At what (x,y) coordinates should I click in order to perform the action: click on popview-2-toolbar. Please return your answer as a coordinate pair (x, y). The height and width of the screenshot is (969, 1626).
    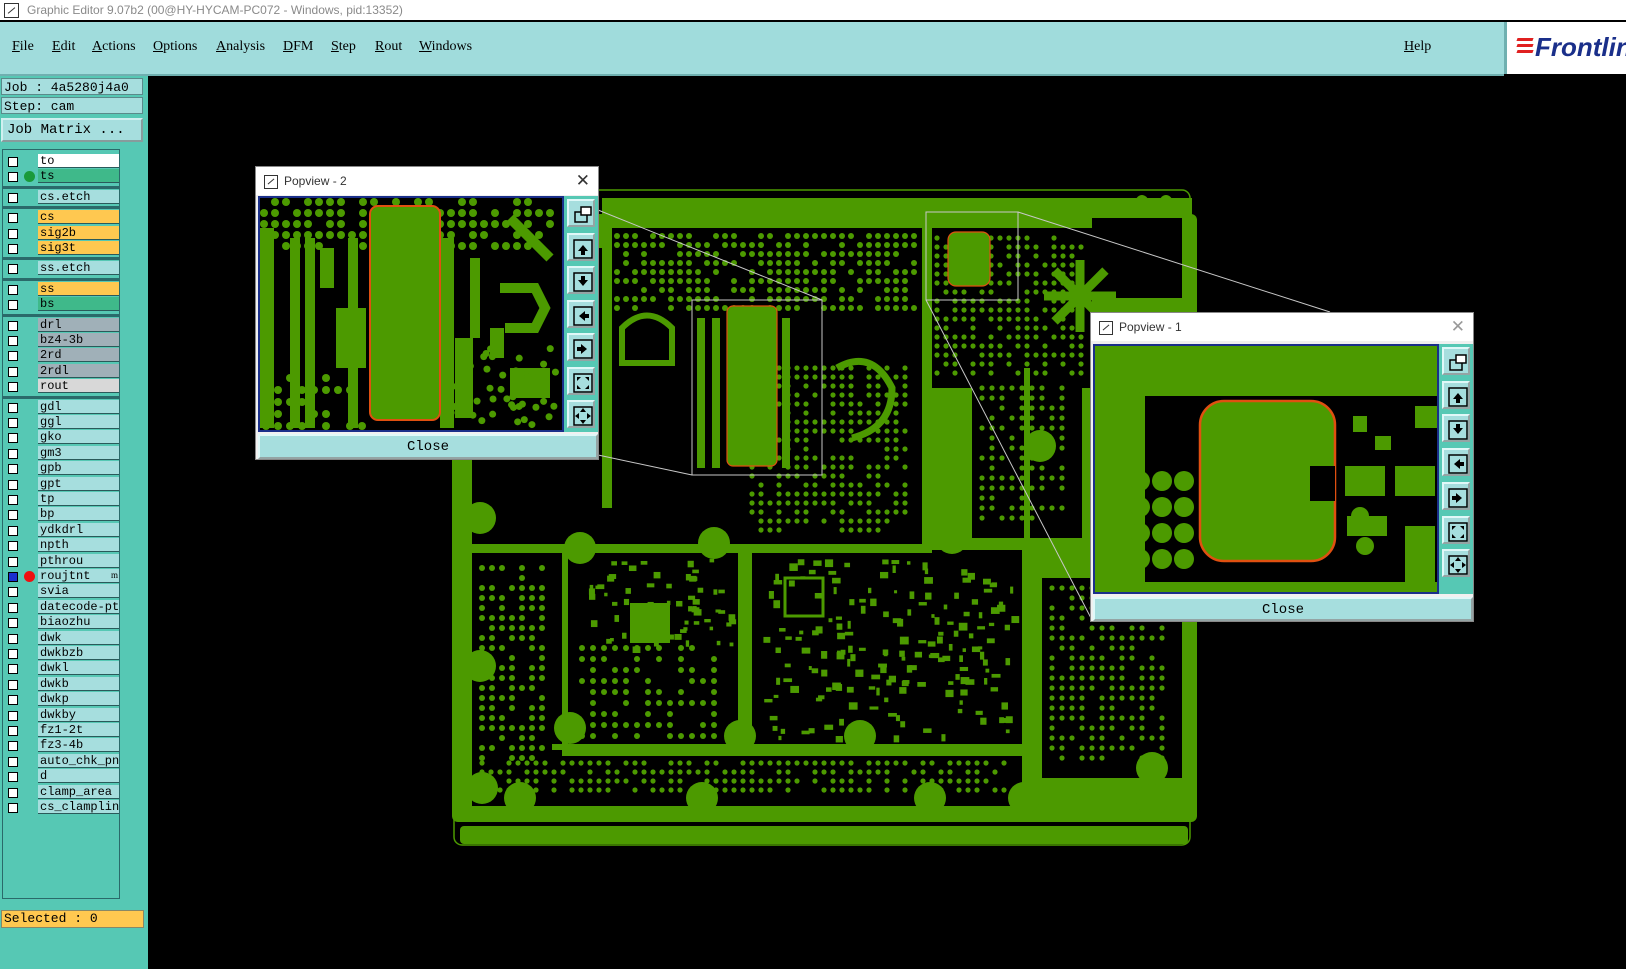
    Looking at the image, I should click on (581, 314).